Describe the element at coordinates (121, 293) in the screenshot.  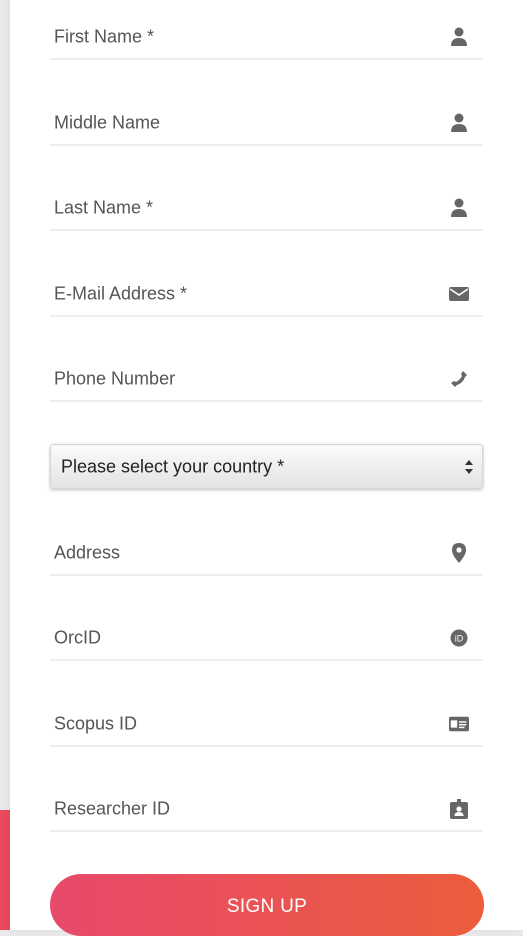
I see `email-placeholder: E-Mail Address *` at that location.